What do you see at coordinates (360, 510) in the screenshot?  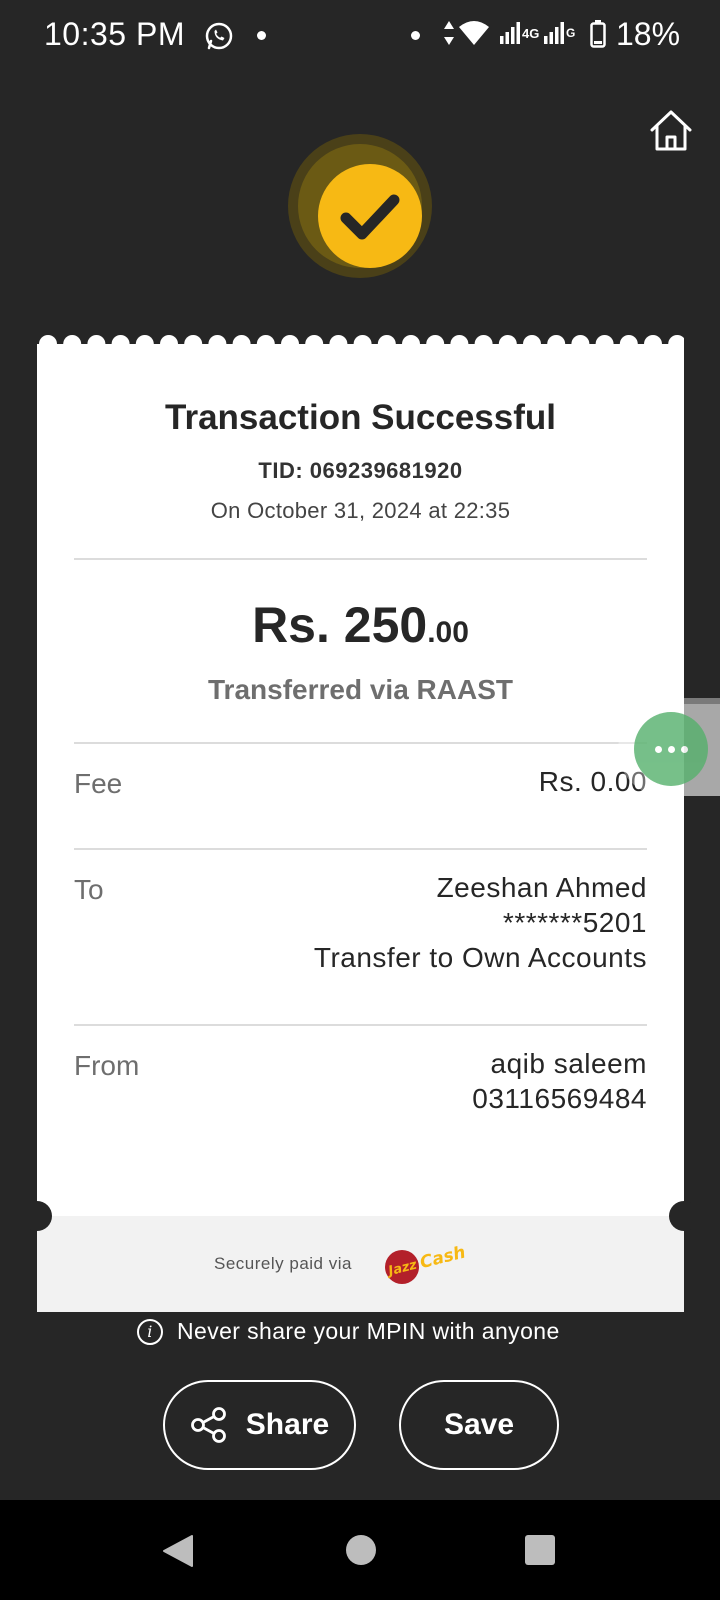 I see `transaction-date: On October 31, 2024 at 22:35` at bounding box center [360, 510].